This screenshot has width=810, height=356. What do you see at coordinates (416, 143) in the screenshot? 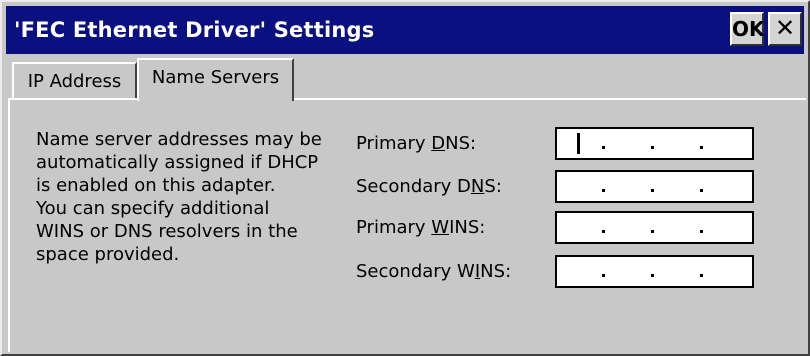
I see `primary-dns-label: Primary DNS:` at bounding box center [416, 143].